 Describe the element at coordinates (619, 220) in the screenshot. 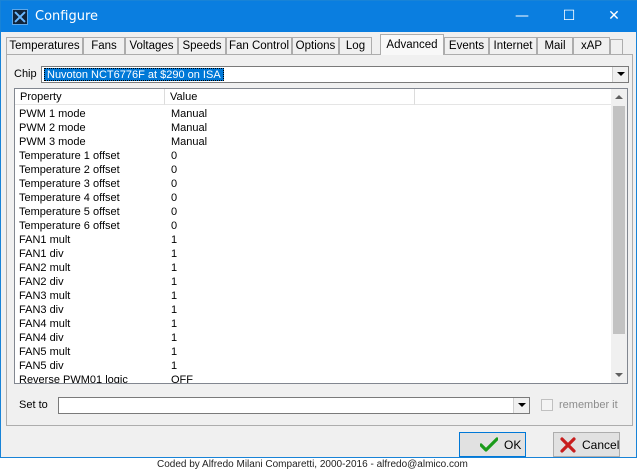

I see `scroll-thumb` at that location.